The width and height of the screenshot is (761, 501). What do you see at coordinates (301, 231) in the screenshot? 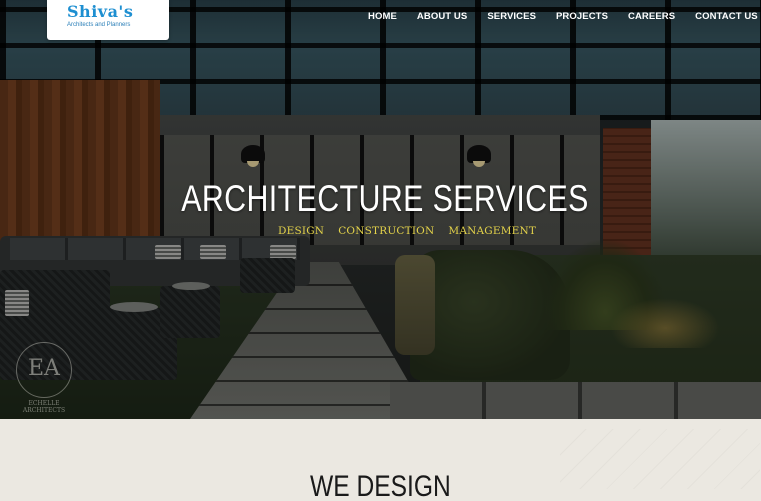
I see `hero-subtitle-design: DESIGN` at bounding box center [301, 231].